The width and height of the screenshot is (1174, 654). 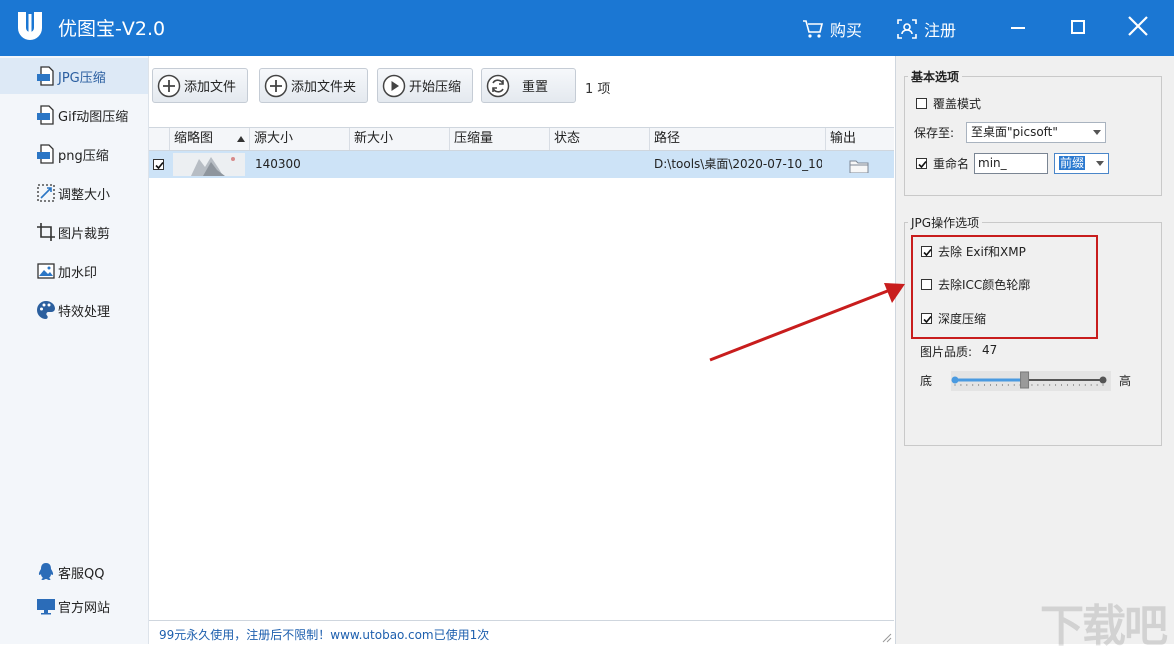 I want to click on sidebar-item-effects: 特效处理, so click(x=74, y=310).